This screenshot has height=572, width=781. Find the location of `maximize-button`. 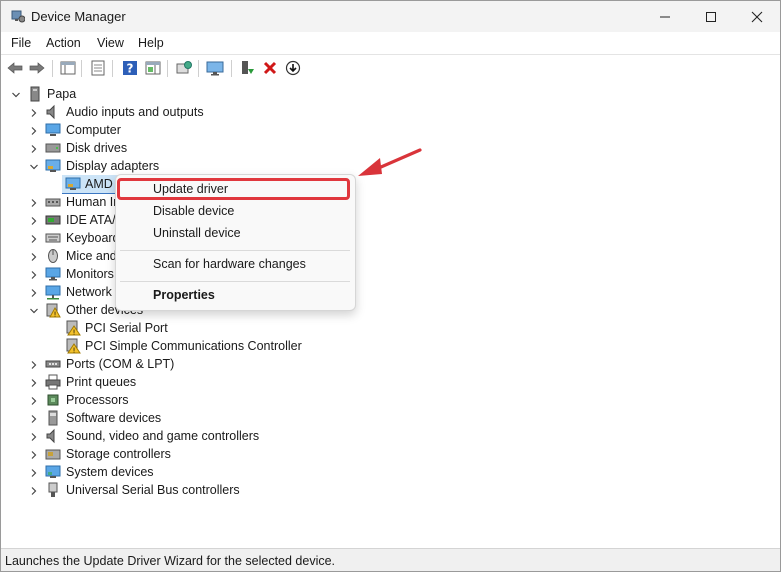

maximize-button is located at coordinates (711, 16).